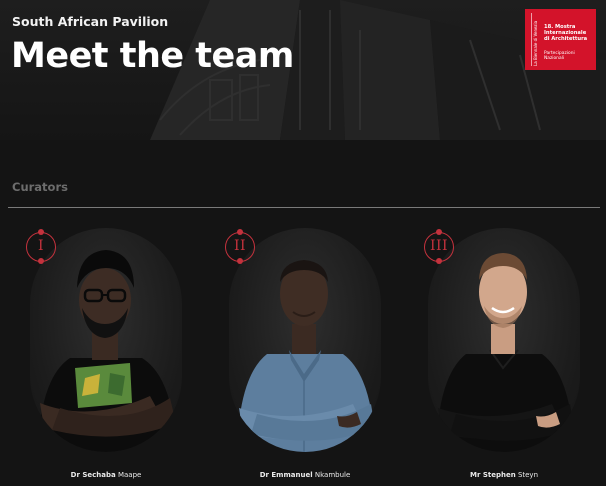  Describe the element at coordinates (90, 21) in the screenshot. I see `pavilion-name: South African Pavilion` at that location.